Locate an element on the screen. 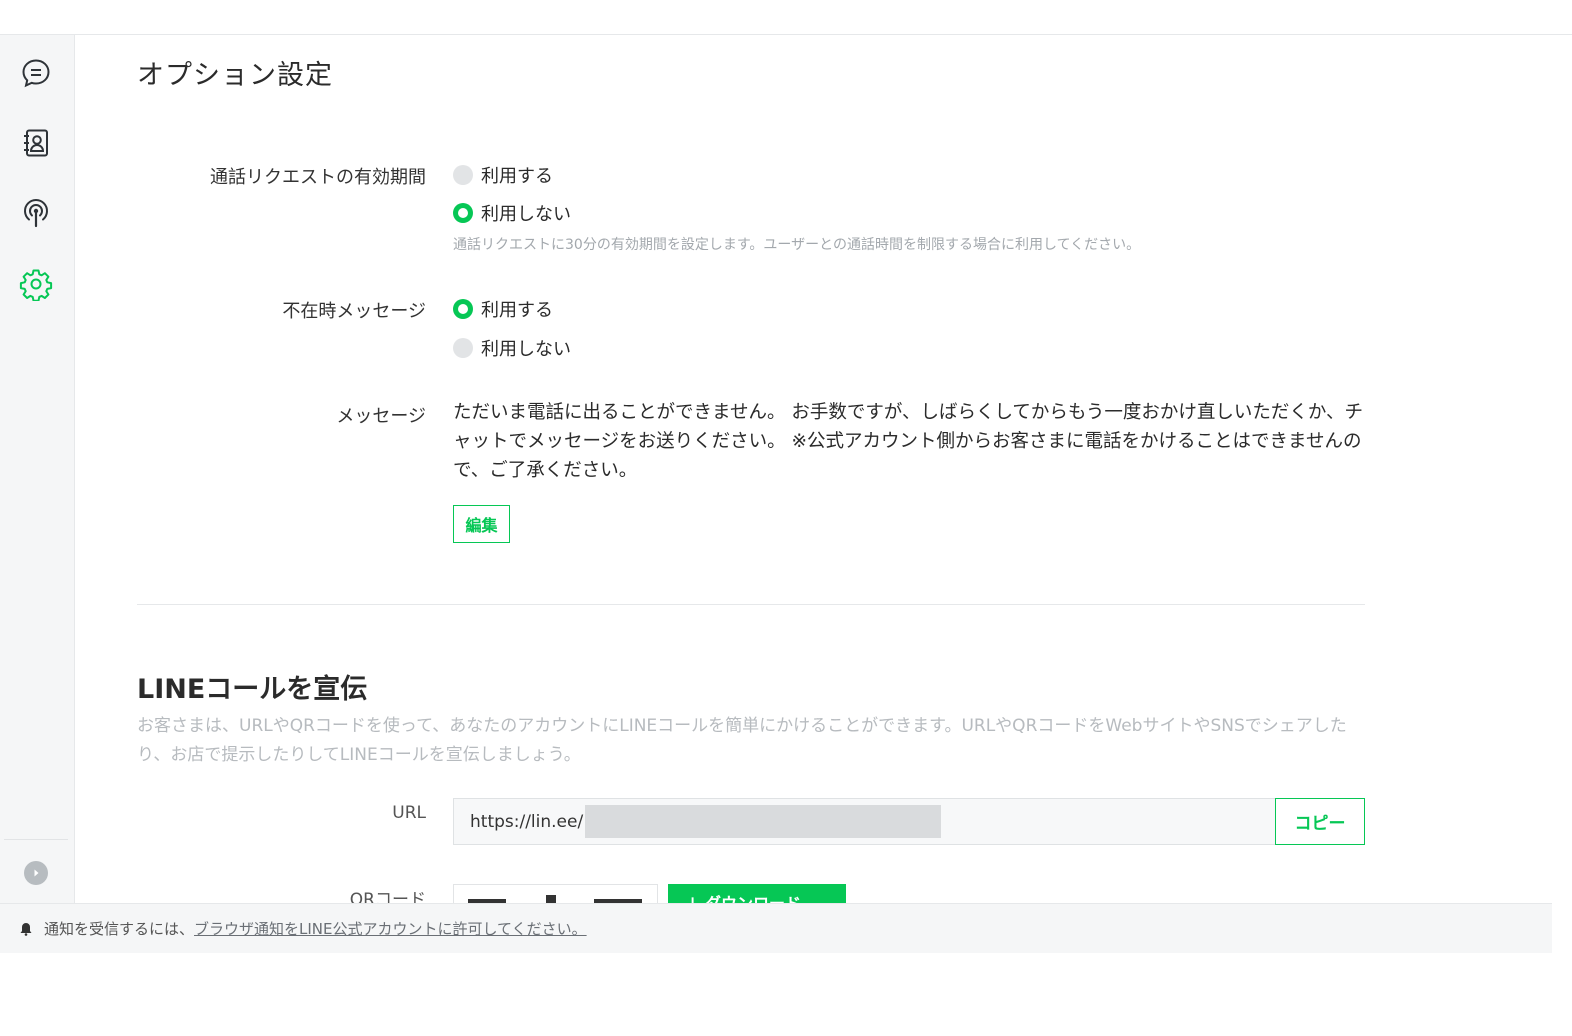 The height and width of the screenshot is (1036, 1572). notice-text: 通知を受信するには、 is located at coordinates (119, 929).